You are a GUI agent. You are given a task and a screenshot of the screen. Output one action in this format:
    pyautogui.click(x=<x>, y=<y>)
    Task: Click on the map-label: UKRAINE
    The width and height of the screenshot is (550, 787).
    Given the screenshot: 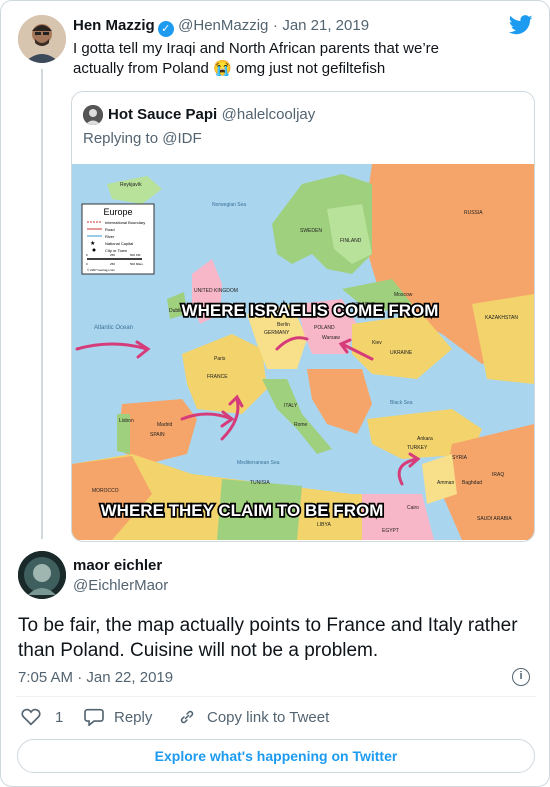 What is the action you would take?
    pyautogui.click(x=401, y=353)
    